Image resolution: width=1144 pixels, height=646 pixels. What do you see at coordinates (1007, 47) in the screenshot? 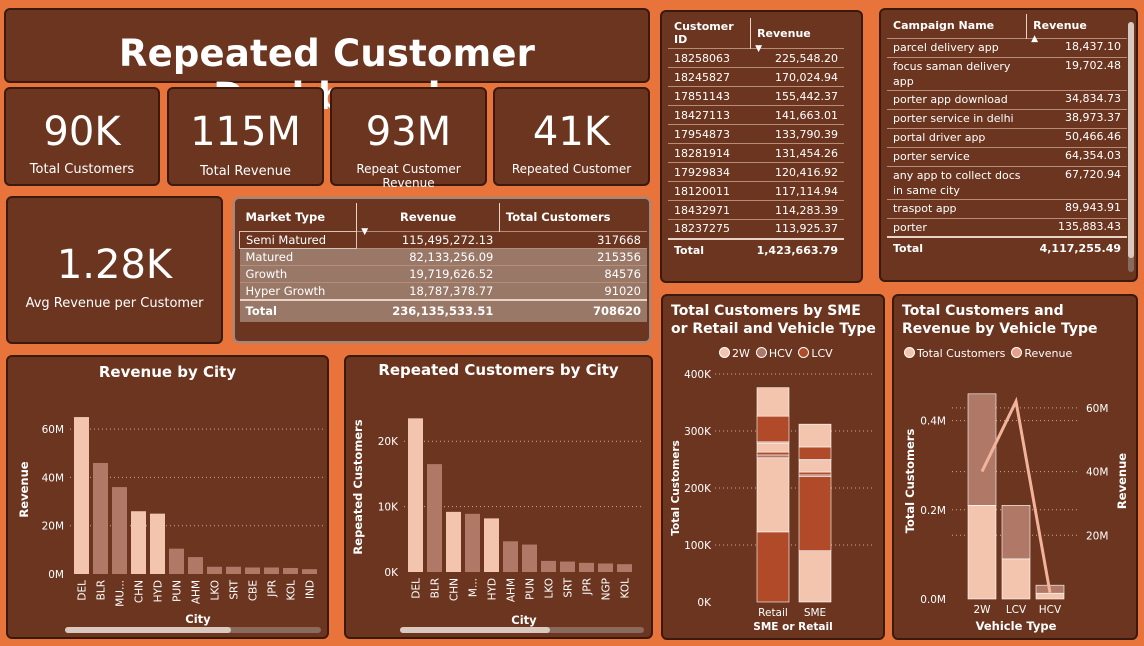
I see `table-row: parcel delivery app 18,437.10` at bounding box center [1007, 47].